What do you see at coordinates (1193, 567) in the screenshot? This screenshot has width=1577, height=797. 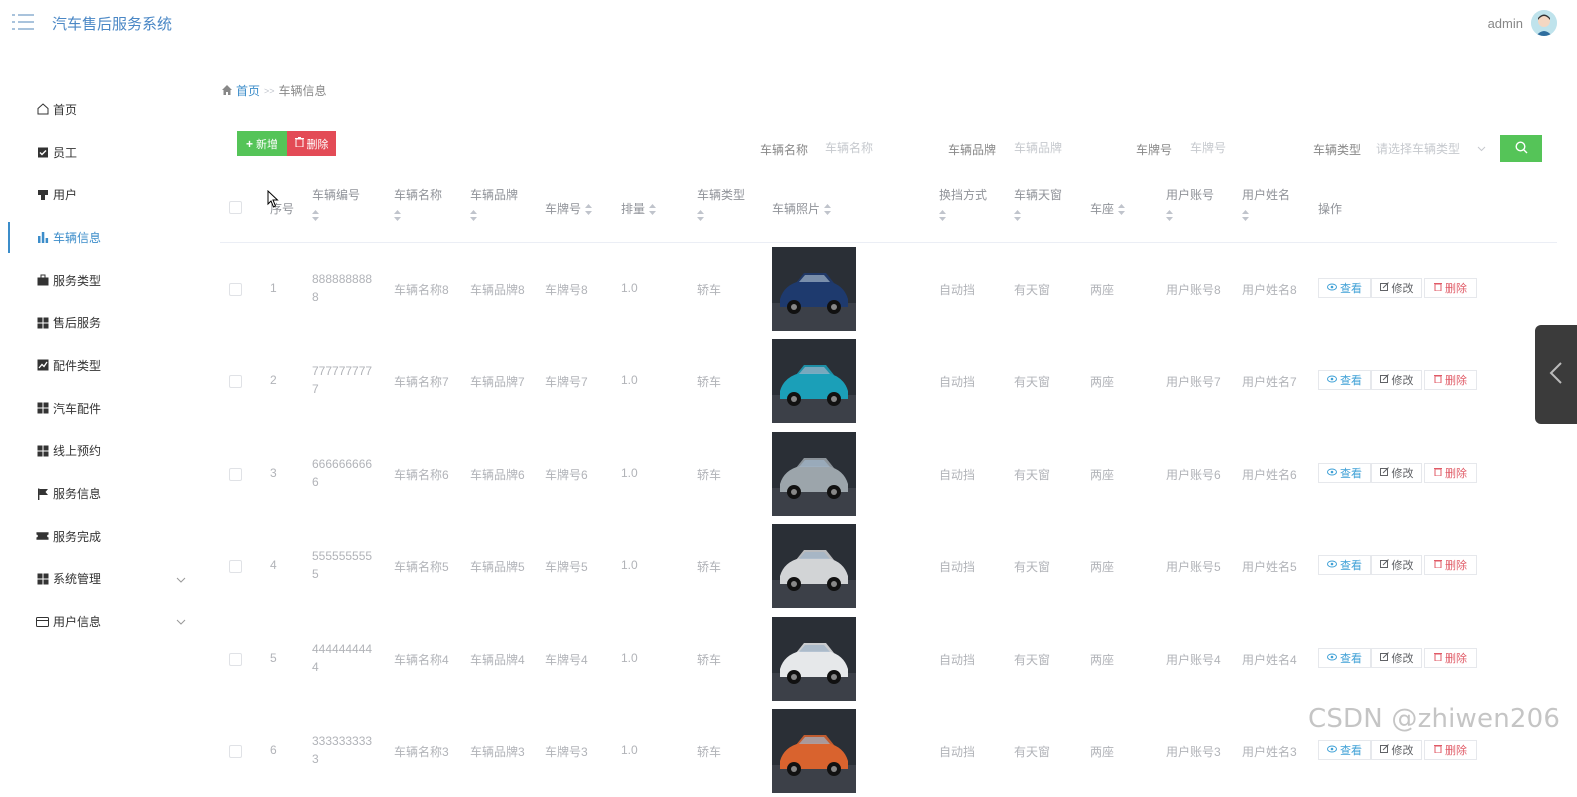 I see `cell-user-account: 用户账号5` at bounding box center [1193, 567].